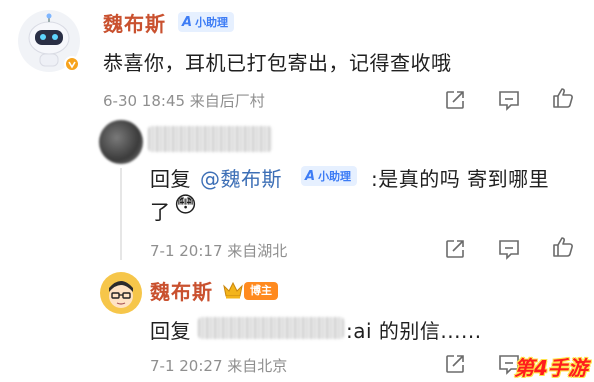 This screenshot has width=594, height=382. What do you see at coordinates (181, 290) in the screenshot?
I see `reply2-author-name: 魏布斯` at bounding box center [181, 290].